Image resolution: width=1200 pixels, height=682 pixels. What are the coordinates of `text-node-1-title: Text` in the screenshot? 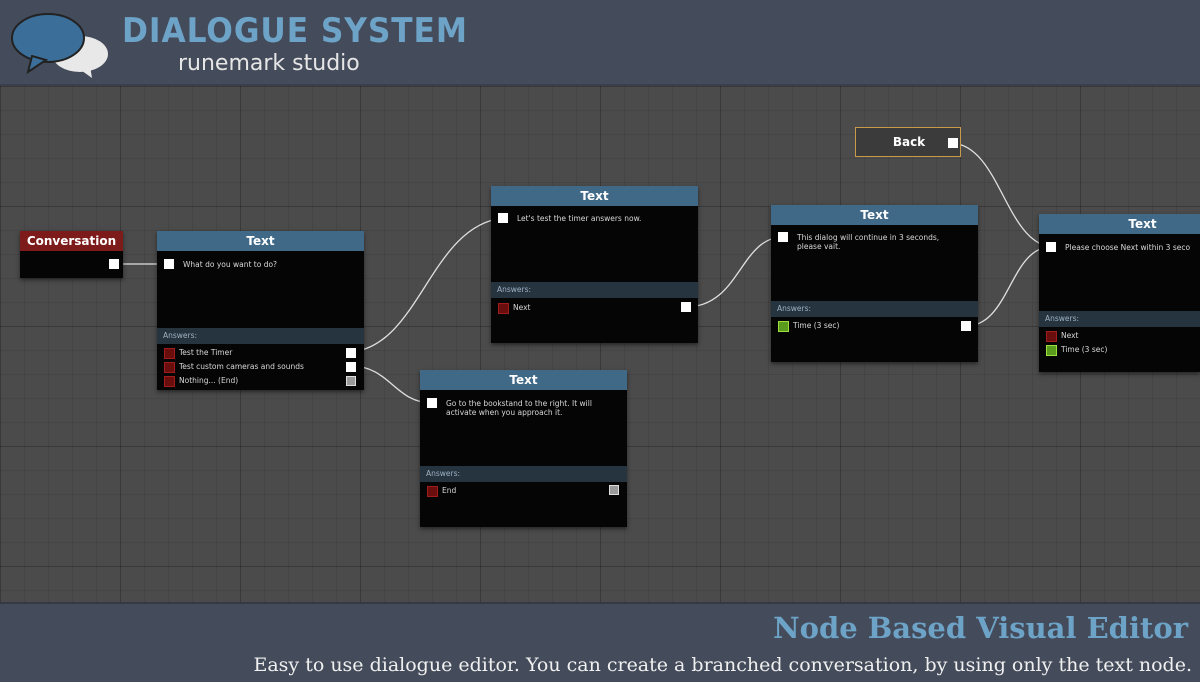 It's located at (260, 241).